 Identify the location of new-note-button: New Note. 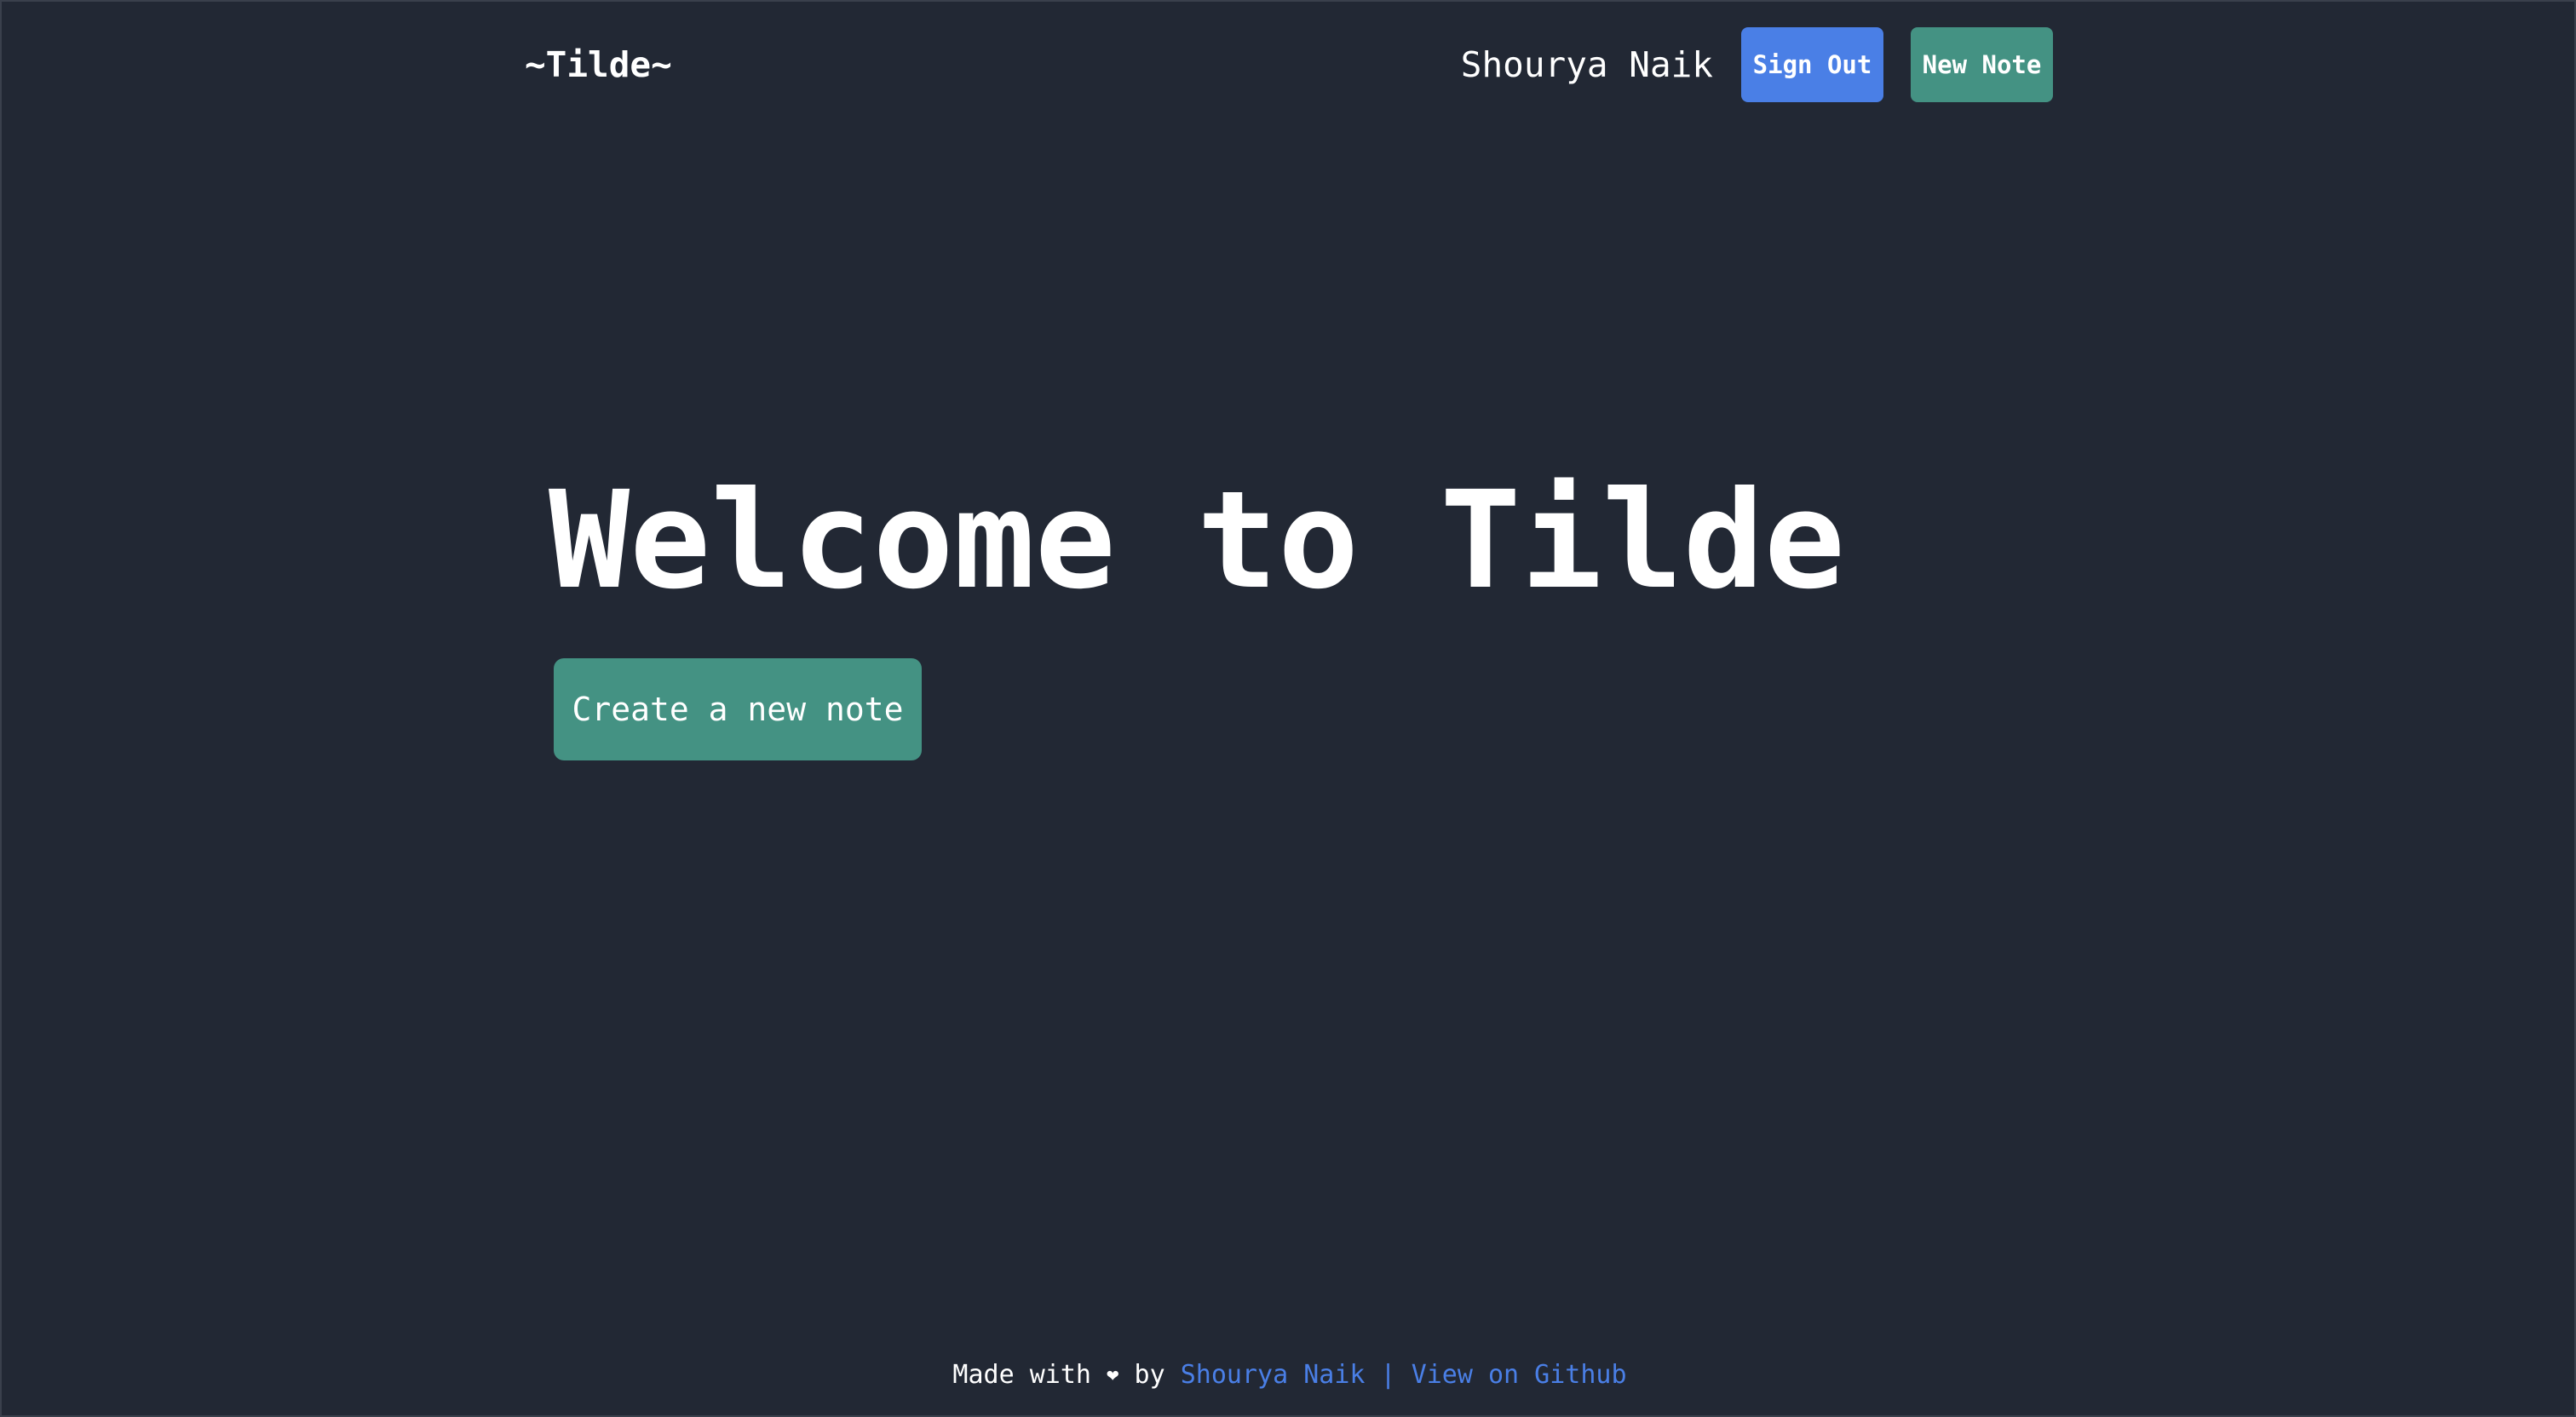
(1982, 64).